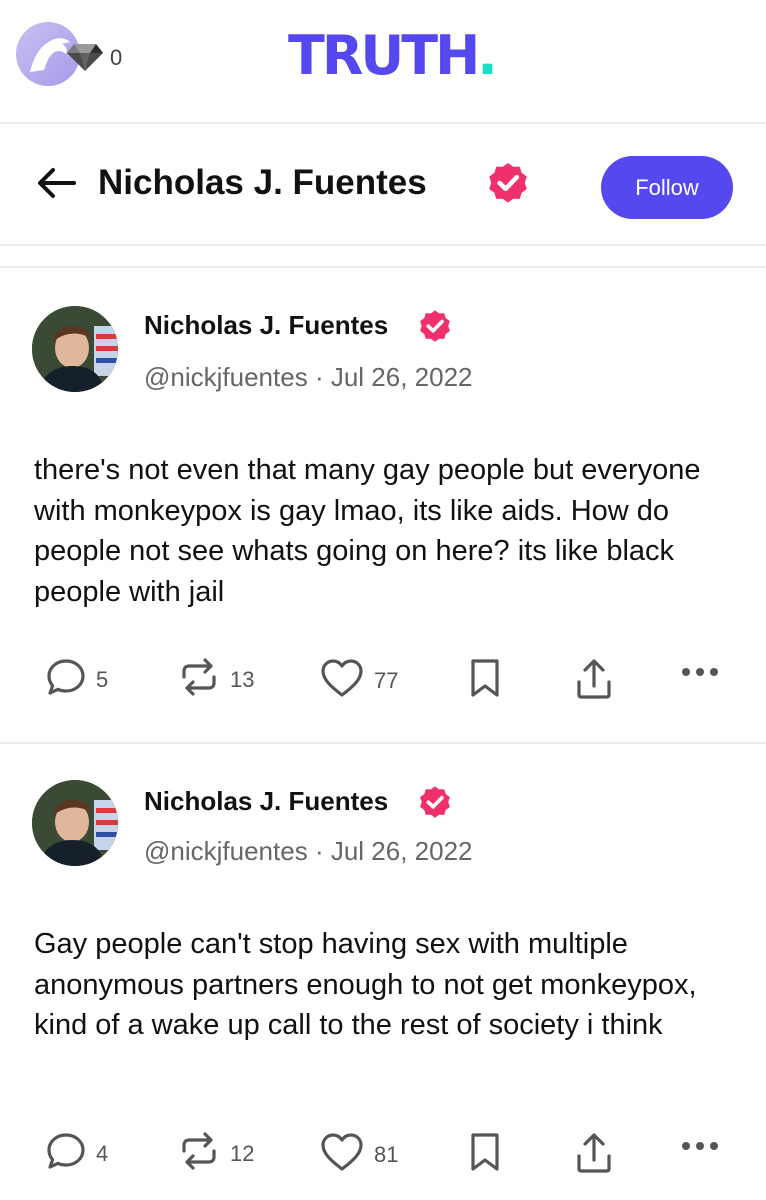 Image resolution: width=766 pixels, height=1200 pixels. What do you see at coordinates (57, 185) in the screenshot?
I see `back-arrow-icon` at bounding box center [57, 185].